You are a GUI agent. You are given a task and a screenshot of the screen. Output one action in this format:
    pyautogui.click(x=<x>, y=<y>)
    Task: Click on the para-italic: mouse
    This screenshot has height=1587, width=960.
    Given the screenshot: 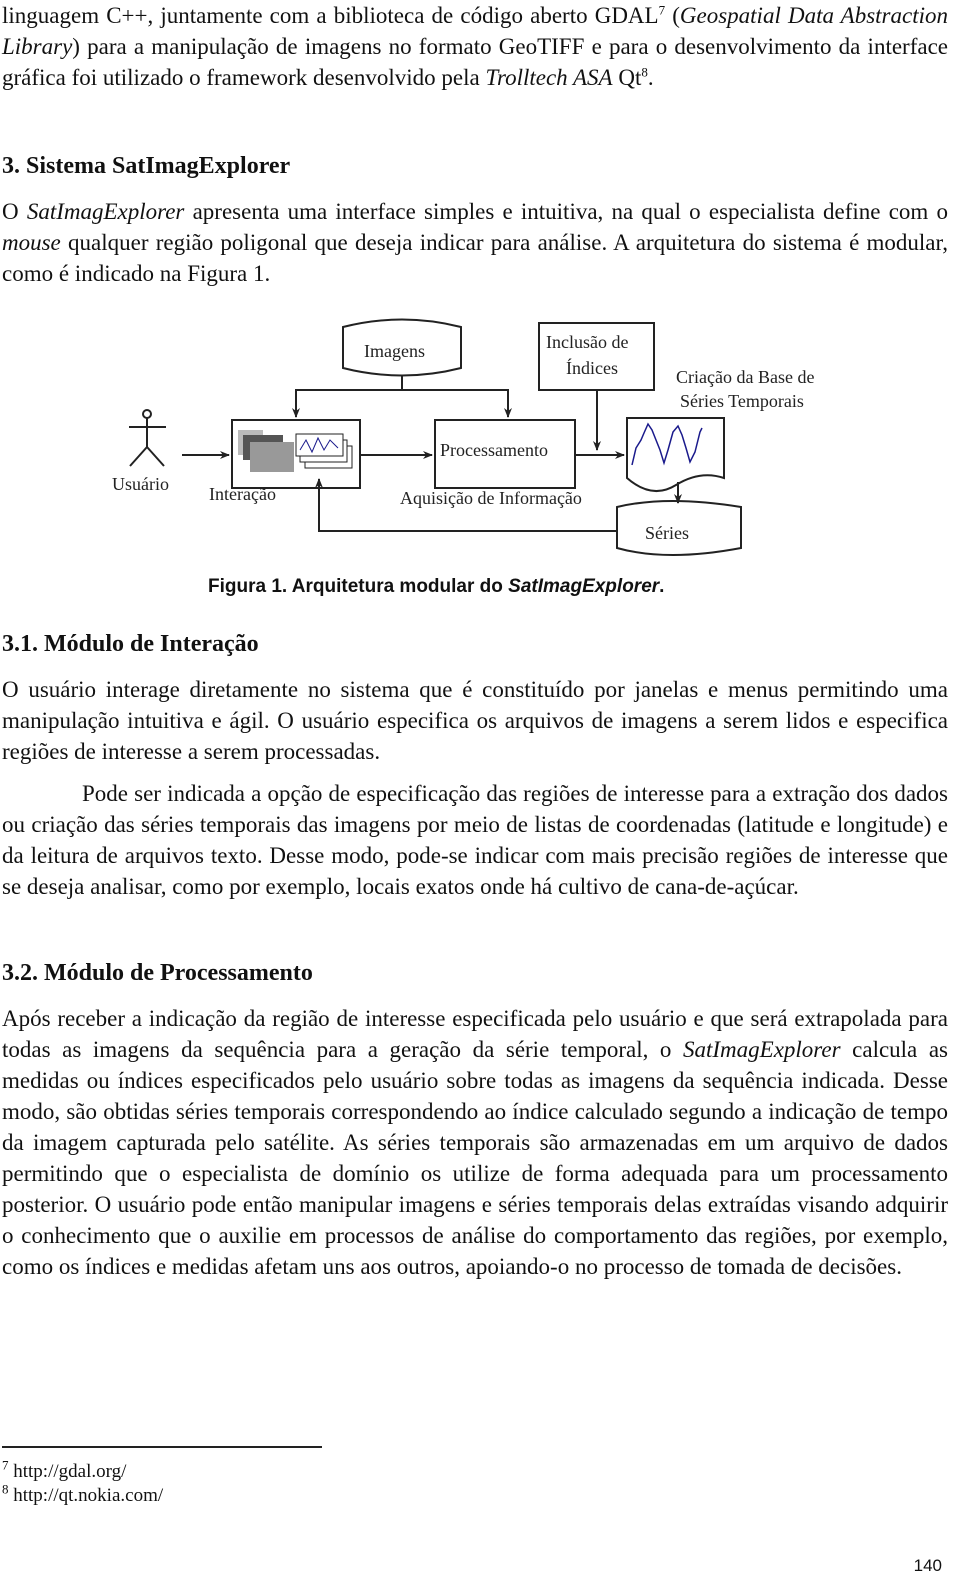 What is the action you would take?
    pyautogui.click(x=31, y=242)
    